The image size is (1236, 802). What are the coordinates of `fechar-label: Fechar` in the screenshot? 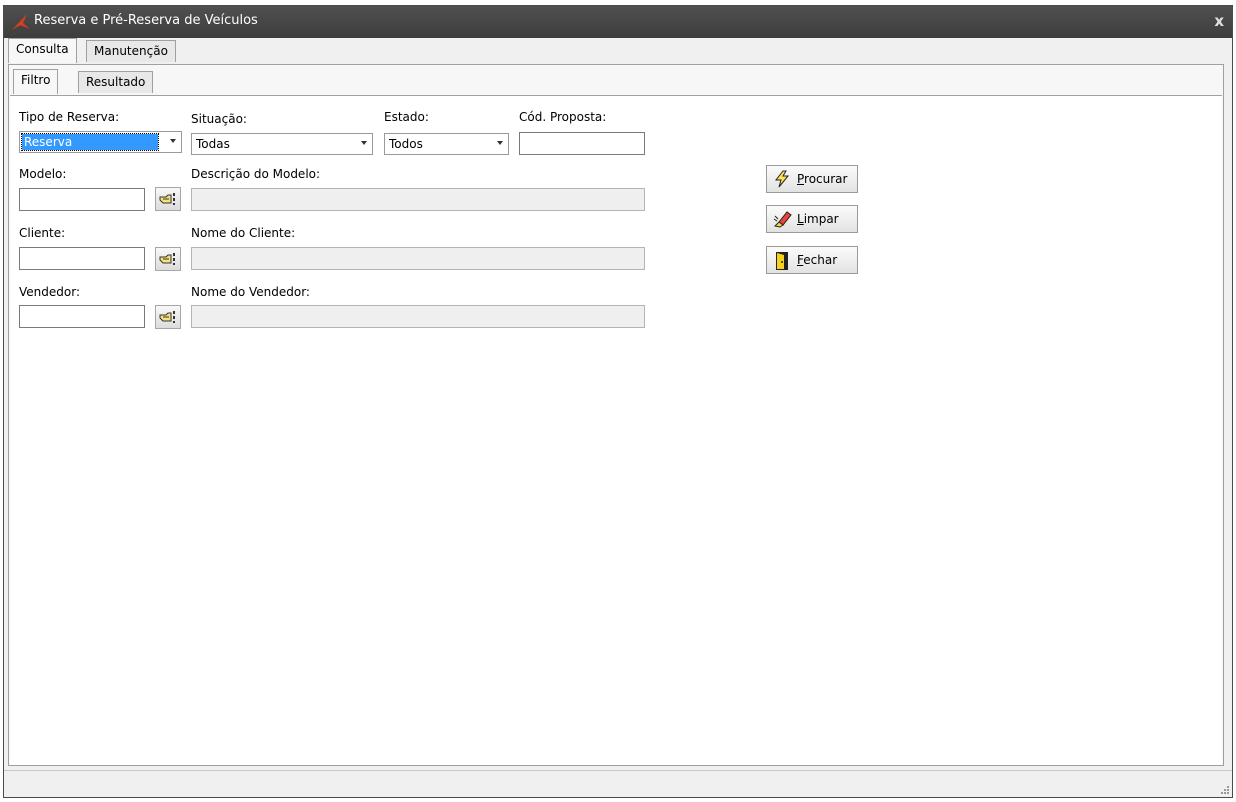 It's located at (817, 260).